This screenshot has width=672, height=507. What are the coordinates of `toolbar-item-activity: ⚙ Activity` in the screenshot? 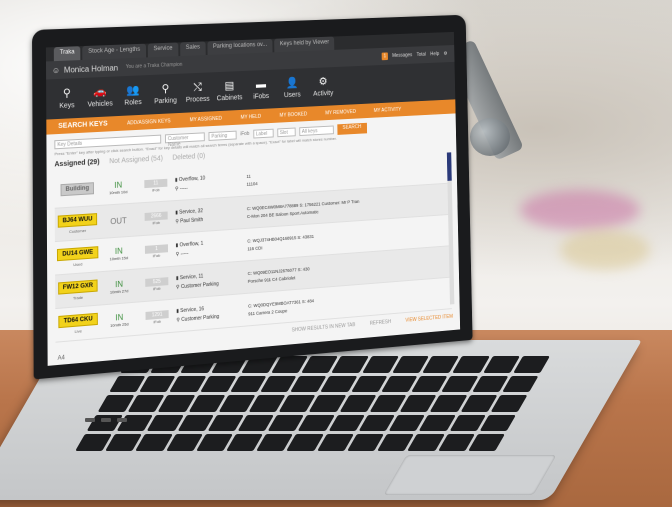 It's located at (322, 87).